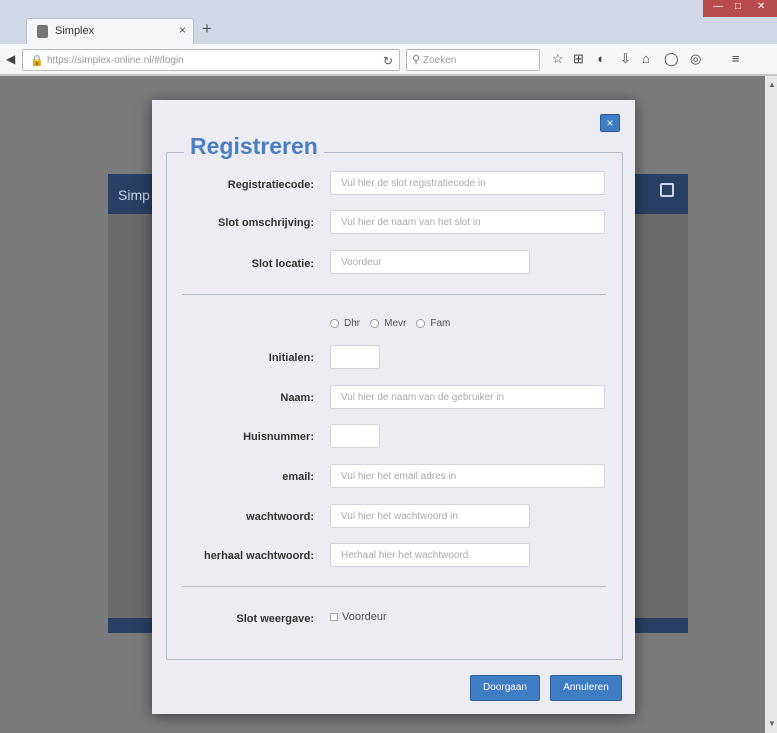  What do you see at coordinates (467, 222) in the screenshot?
I see `slot-description-input` at bounding box center [467, 222].